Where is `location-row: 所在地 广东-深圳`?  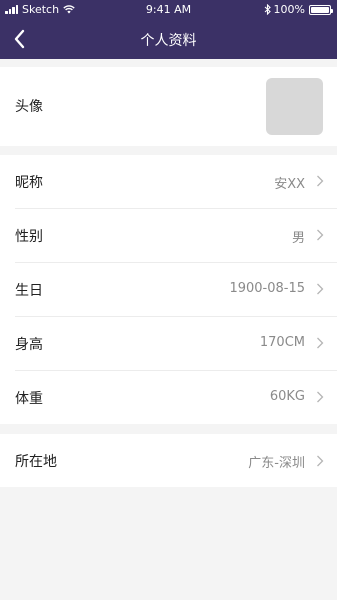
location-row: 所在地 广东-深圳 is located at coordinates (168, 460).